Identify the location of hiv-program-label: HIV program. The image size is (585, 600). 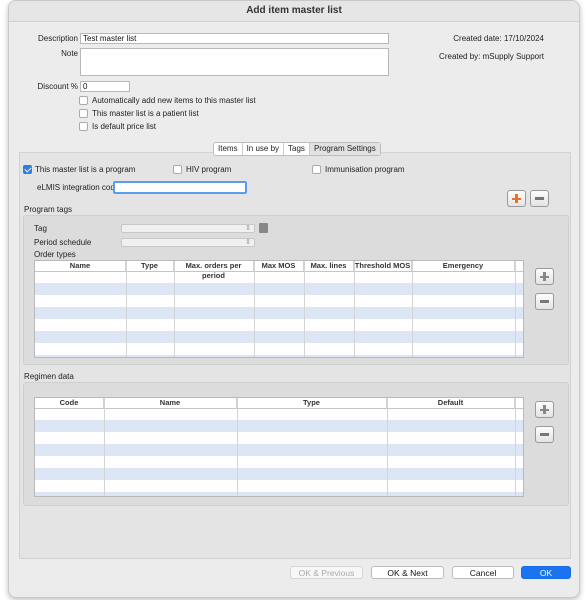
(209, 169).